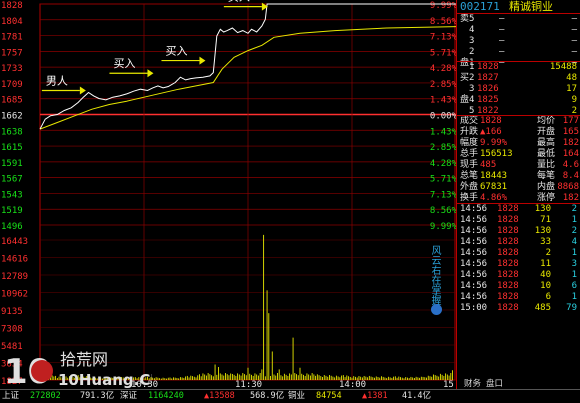  What do you see at coordinates (465, 19) in the screenshot?
I see `sell-label: 卖` at bounding box center [465, 19].